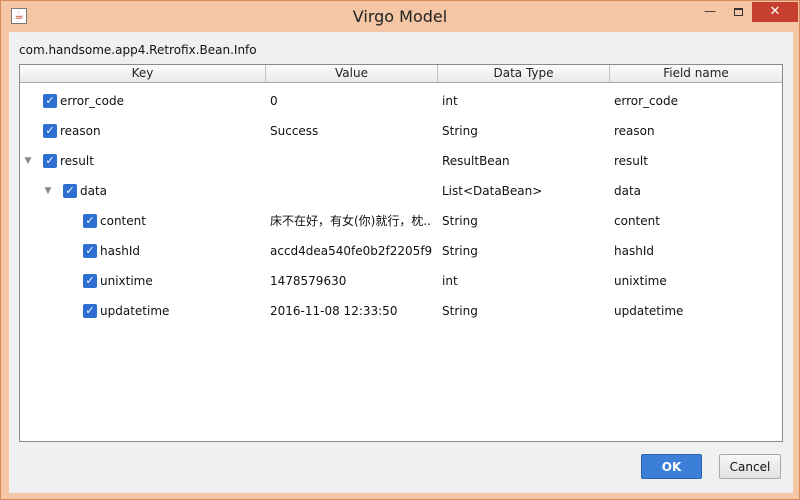 The image size is (800, 500). I want to click on key-cell: hashId, so click(120, 251).